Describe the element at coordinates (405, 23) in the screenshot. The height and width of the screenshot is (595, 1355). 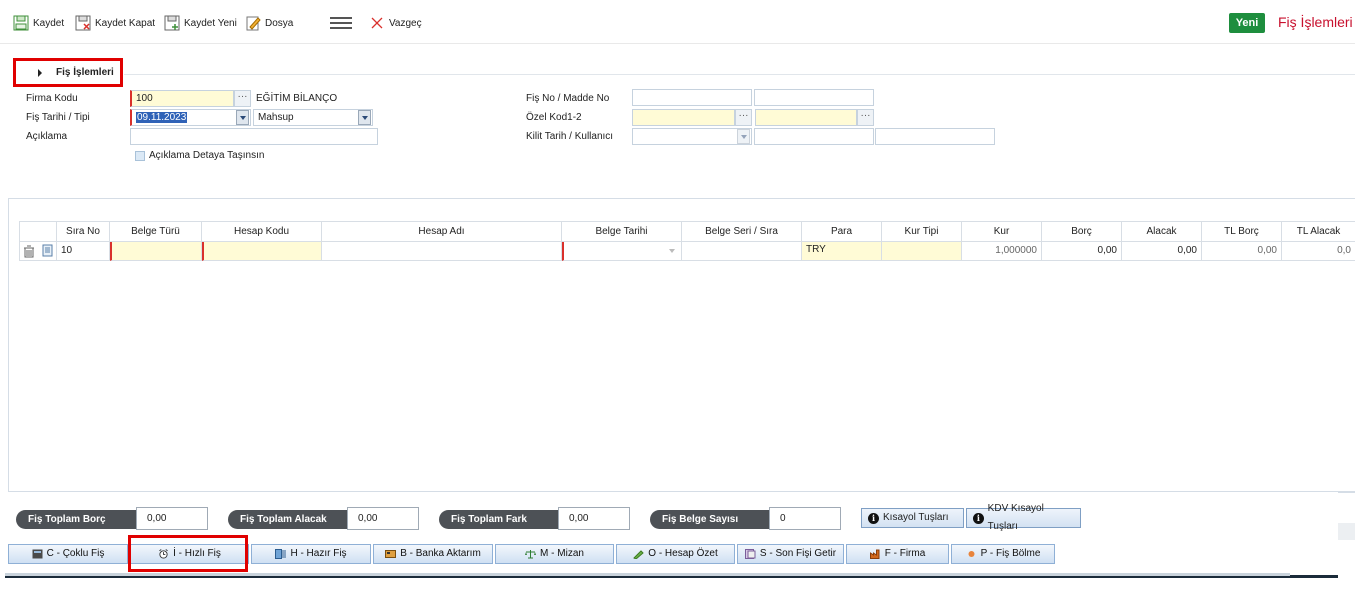
I see `vazgec-label: Vazgeç` at that location.